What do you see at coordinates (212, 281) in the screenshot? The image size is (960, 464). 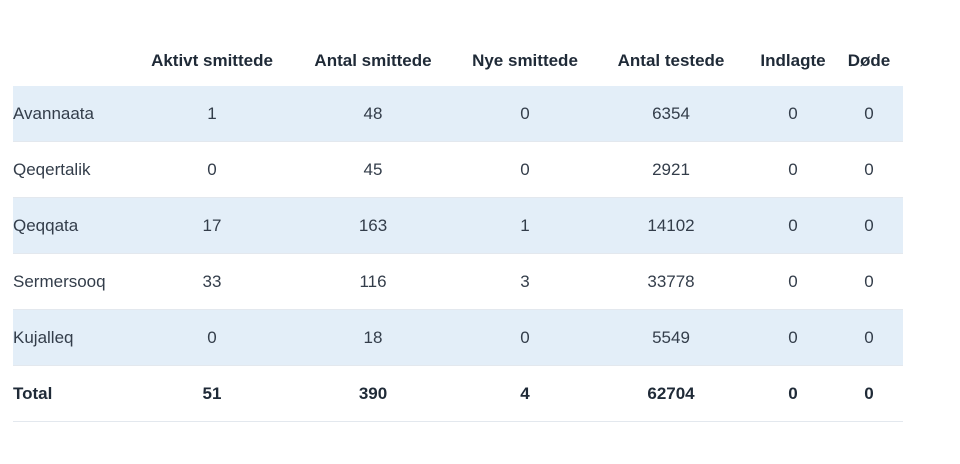 I see `active-infected-cell: 33` at bounding box center [212, 281].